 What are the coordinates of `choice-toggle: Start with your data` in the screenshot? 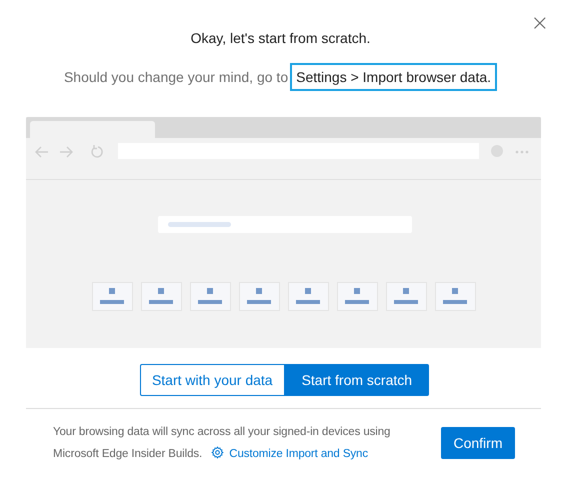 It's located at (212, 380).